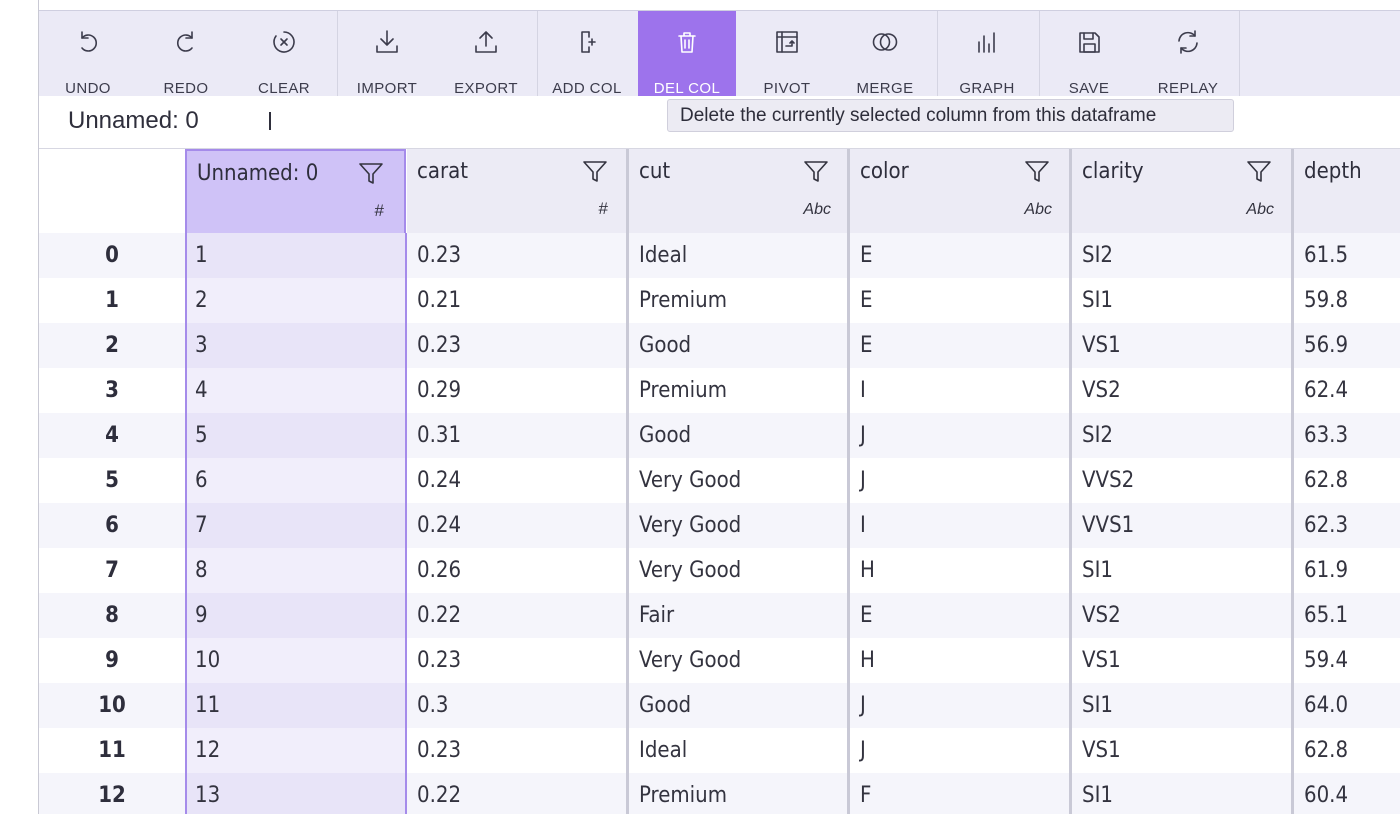 This screenshot has height=814, width=1400. I want to click on column-header-carat: carat #, so click(517, 191).